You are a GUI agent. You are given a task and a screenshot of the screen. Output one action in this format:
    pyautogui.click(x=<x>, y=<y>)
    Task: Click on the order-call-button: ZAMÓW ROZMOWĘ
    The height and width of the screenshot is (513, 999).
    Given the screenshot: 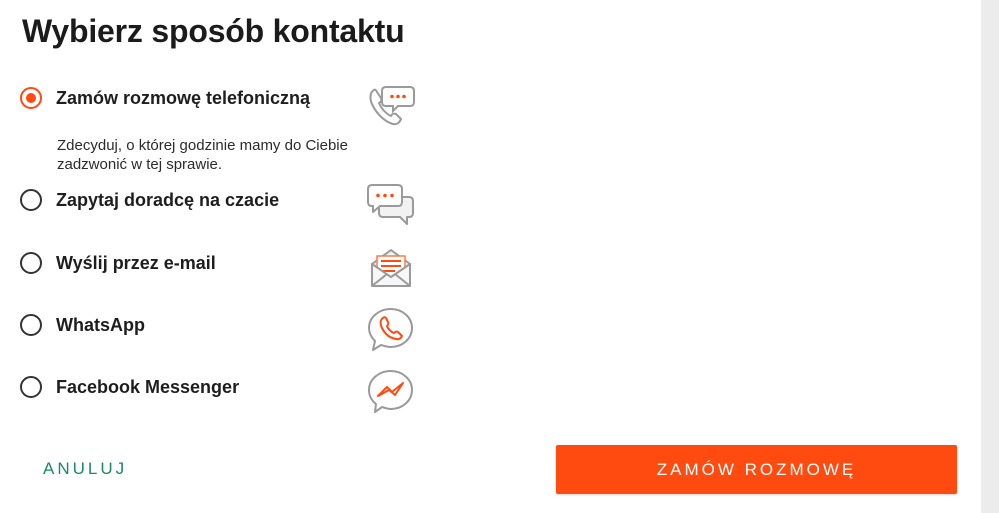 What is the action you would take?
    pyautogui.click(x=756, y=469)
    